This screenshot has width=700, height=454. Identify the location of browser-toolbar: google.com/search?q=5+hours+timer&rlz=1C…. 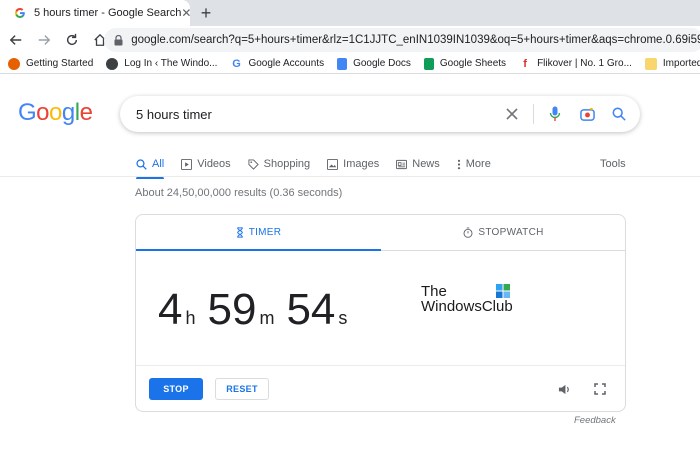
(350, 40).